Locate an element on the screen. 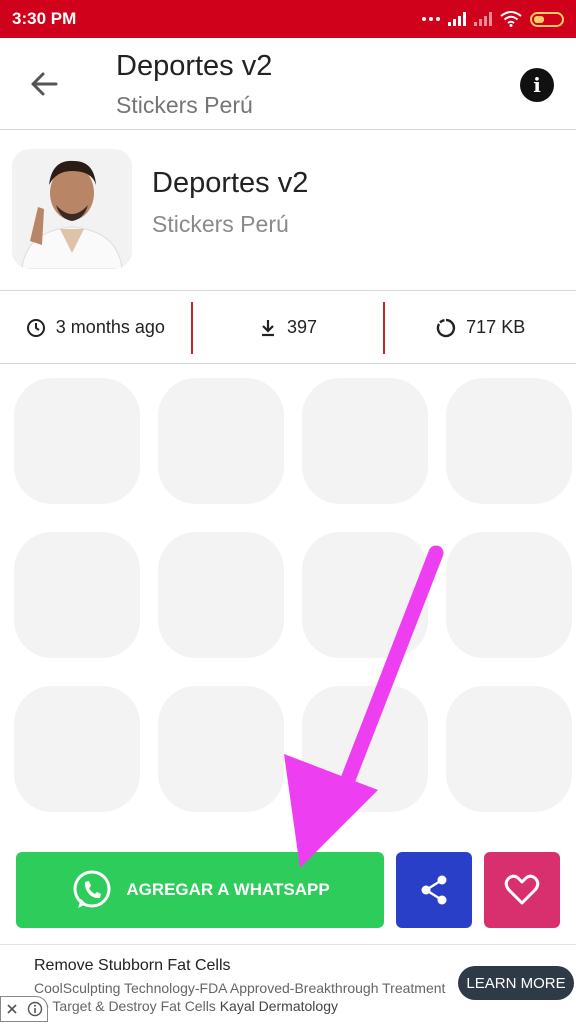 The height and width of the screenshot is (1024, 576). tray-photo-icon is located at coordinates (72, 209).